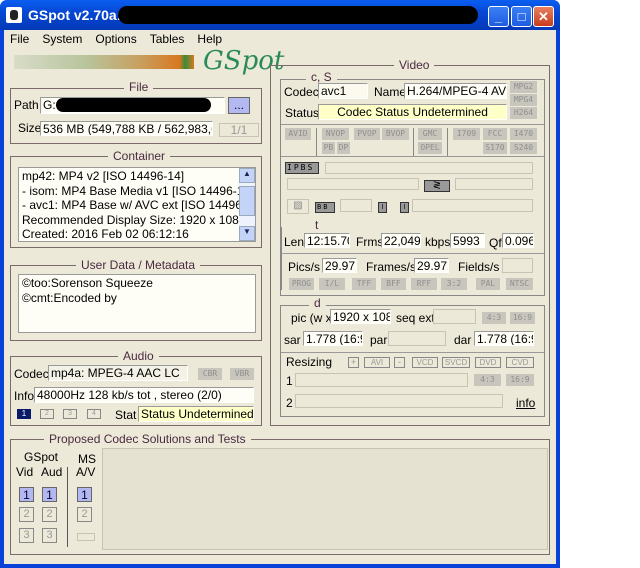 The height and width of the screenshot is (568, 640). I want to click on resize-row-1-field, so click(381, 380).